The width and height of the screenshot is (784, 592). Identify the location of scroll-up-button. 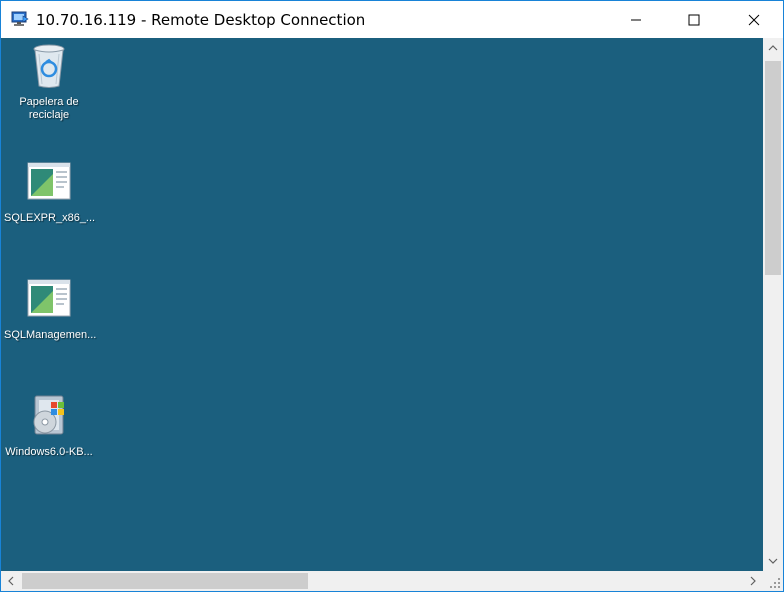
(773, 48).